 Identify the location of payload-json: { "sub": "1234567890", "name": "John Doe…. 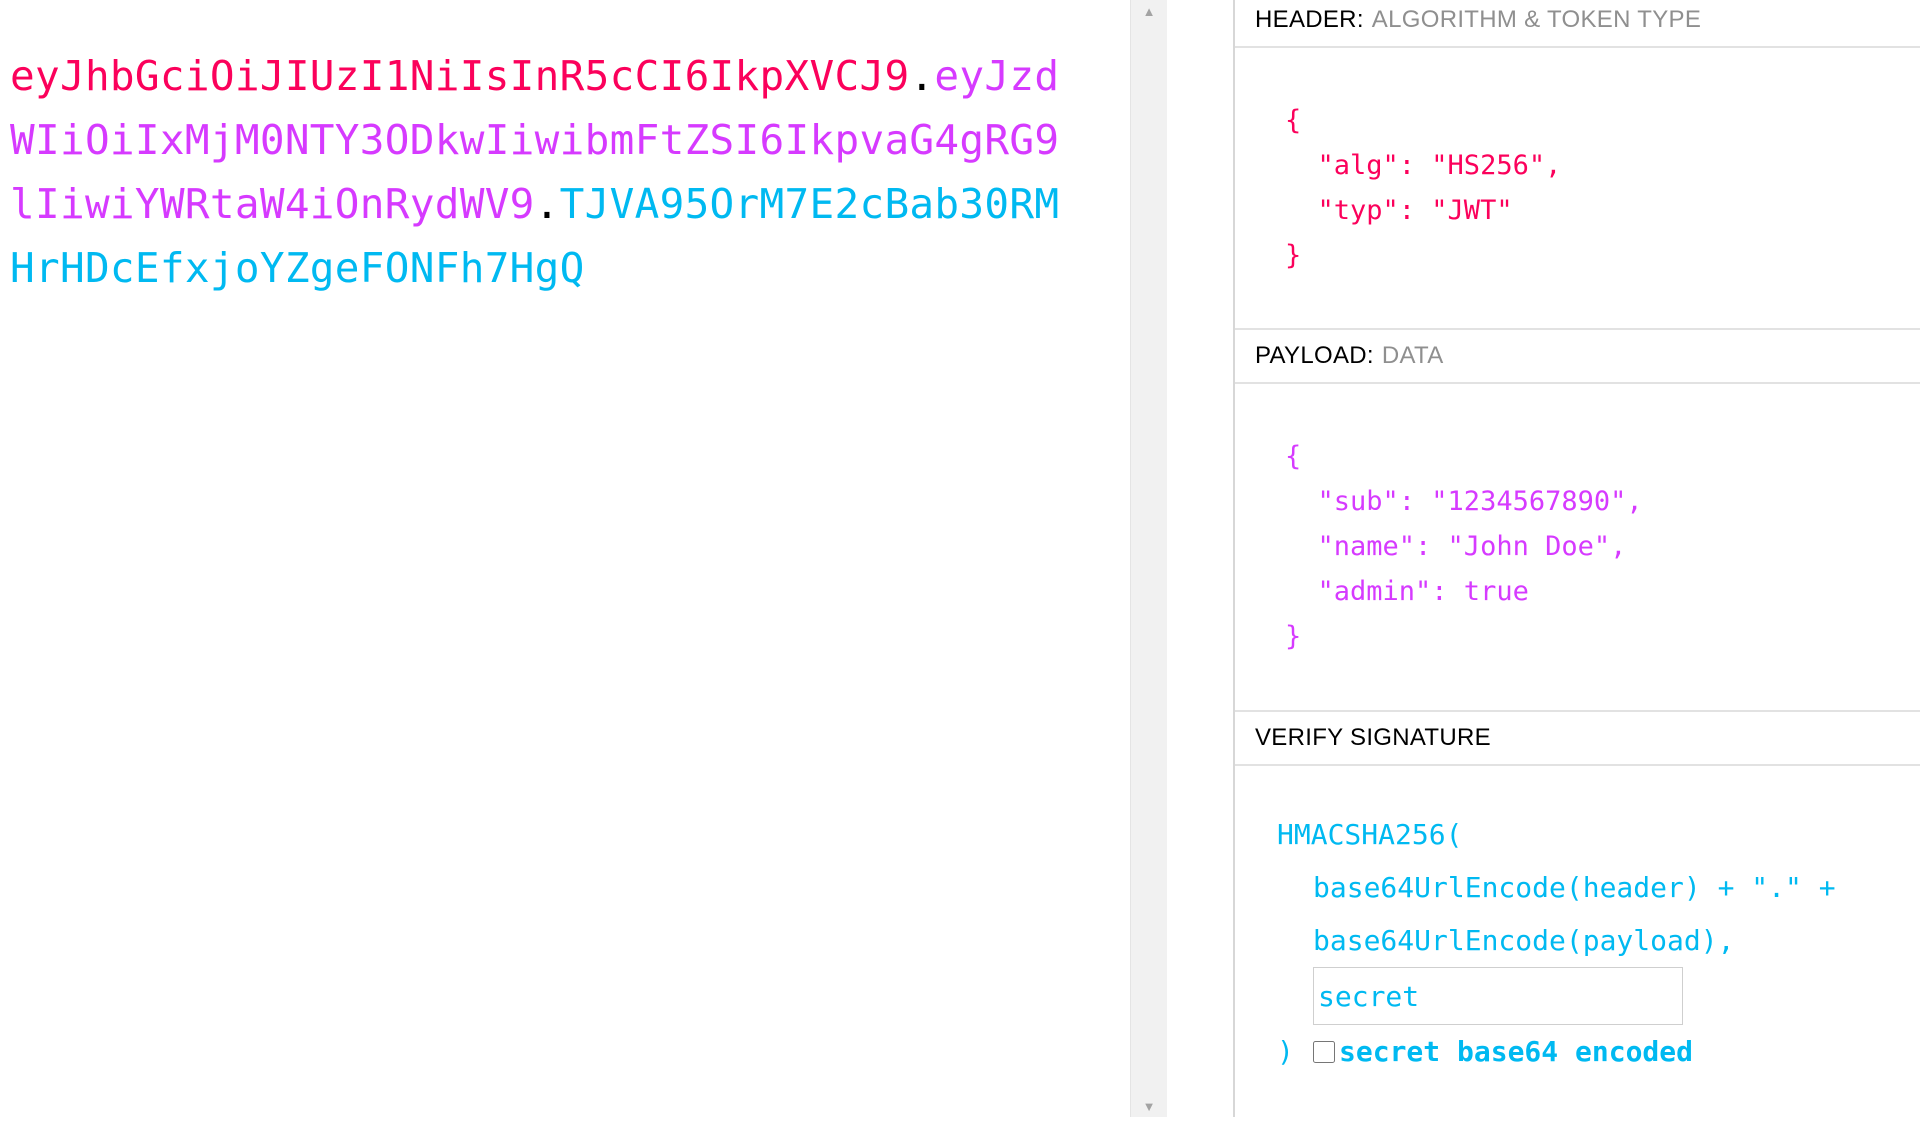
(1464, 546).